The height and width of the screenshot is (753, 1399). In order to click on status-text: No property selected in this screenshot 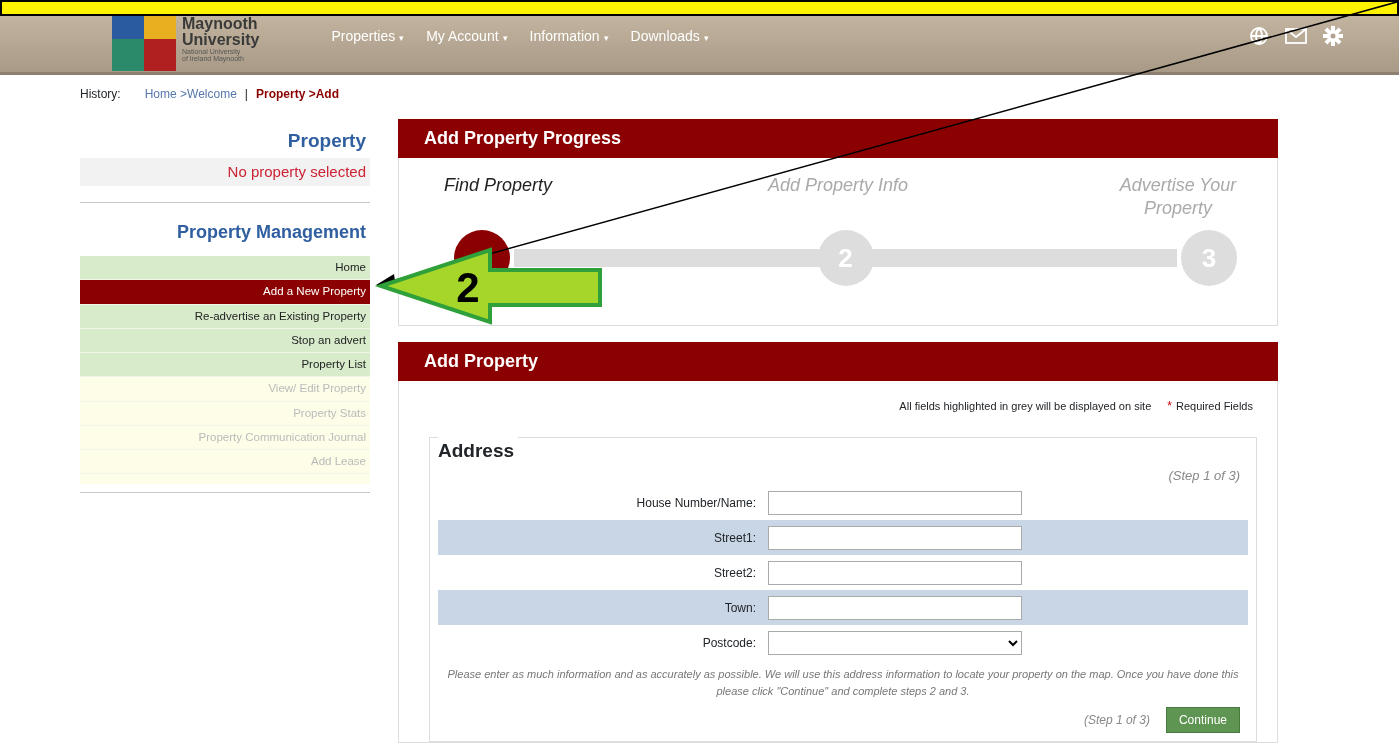, I will do `click(225, 171)`.